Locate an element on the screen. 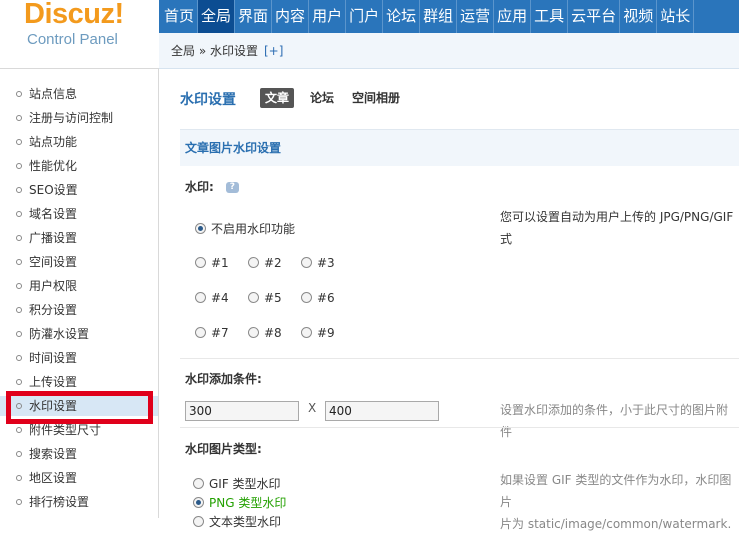  sidebar-item-permissions: 用户权限 is located at coordinates (79, 286).